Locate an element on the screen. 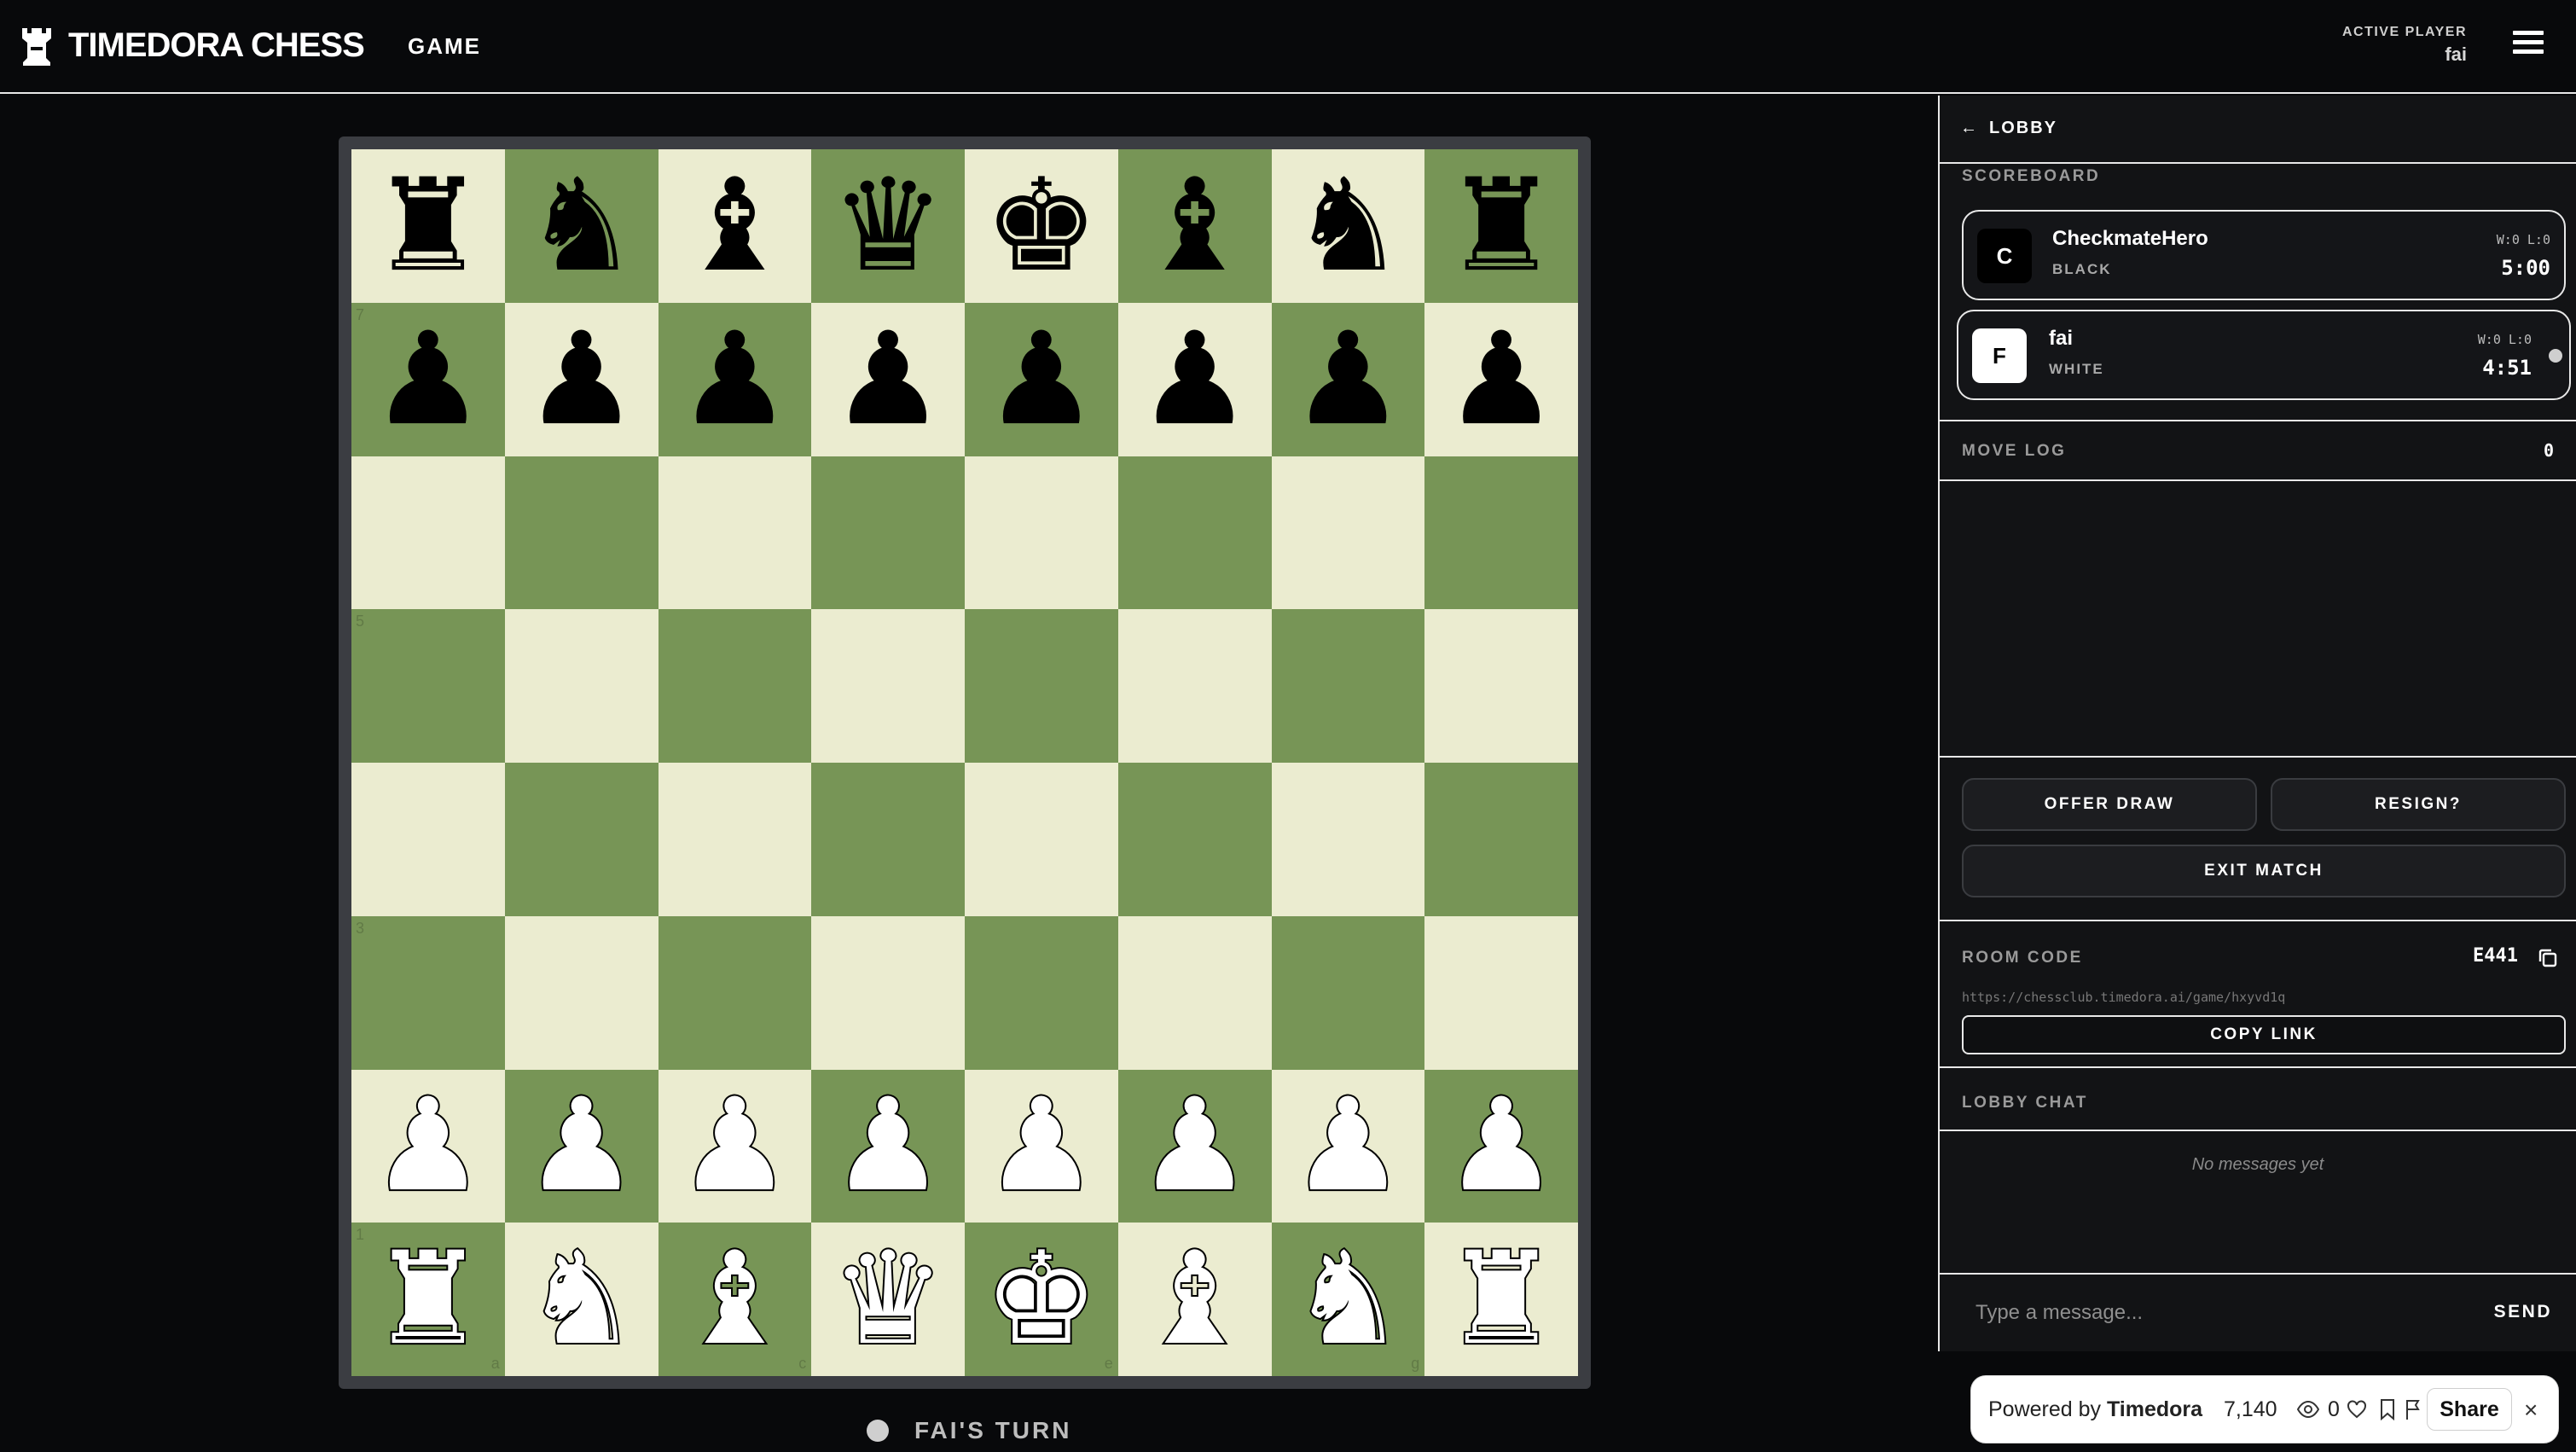 Image resolution: width=2576 pixels, height=1452 pixels. copy-link-button: COPY LINK is located at coordinates (2264, 1034).